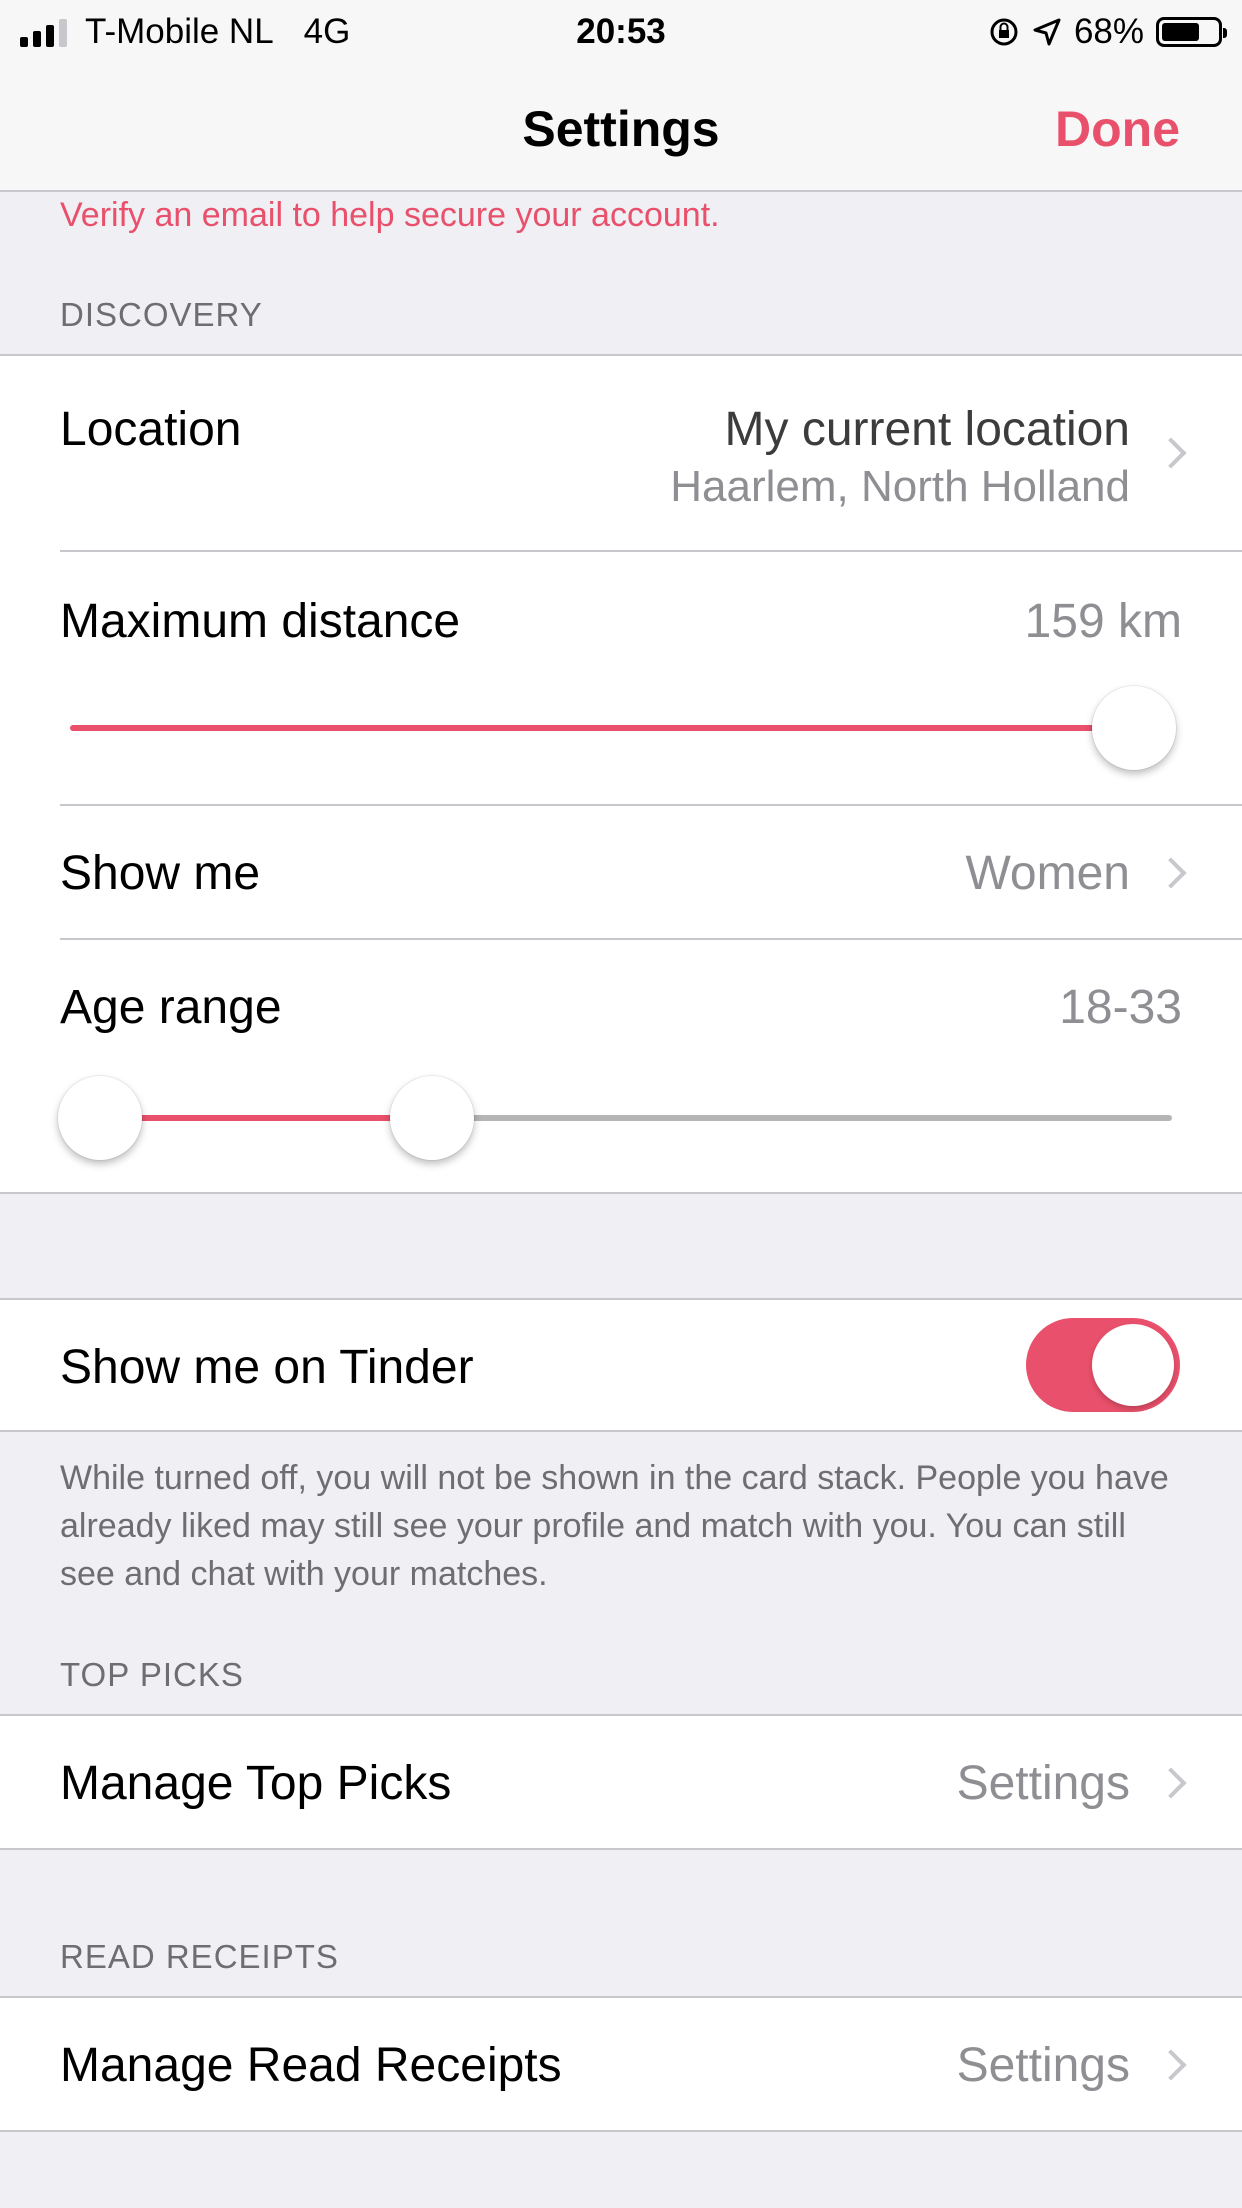 The height and width of the screenshot is (2208, 1242). I want to click on status-right: 68%, so click(1107, 32).